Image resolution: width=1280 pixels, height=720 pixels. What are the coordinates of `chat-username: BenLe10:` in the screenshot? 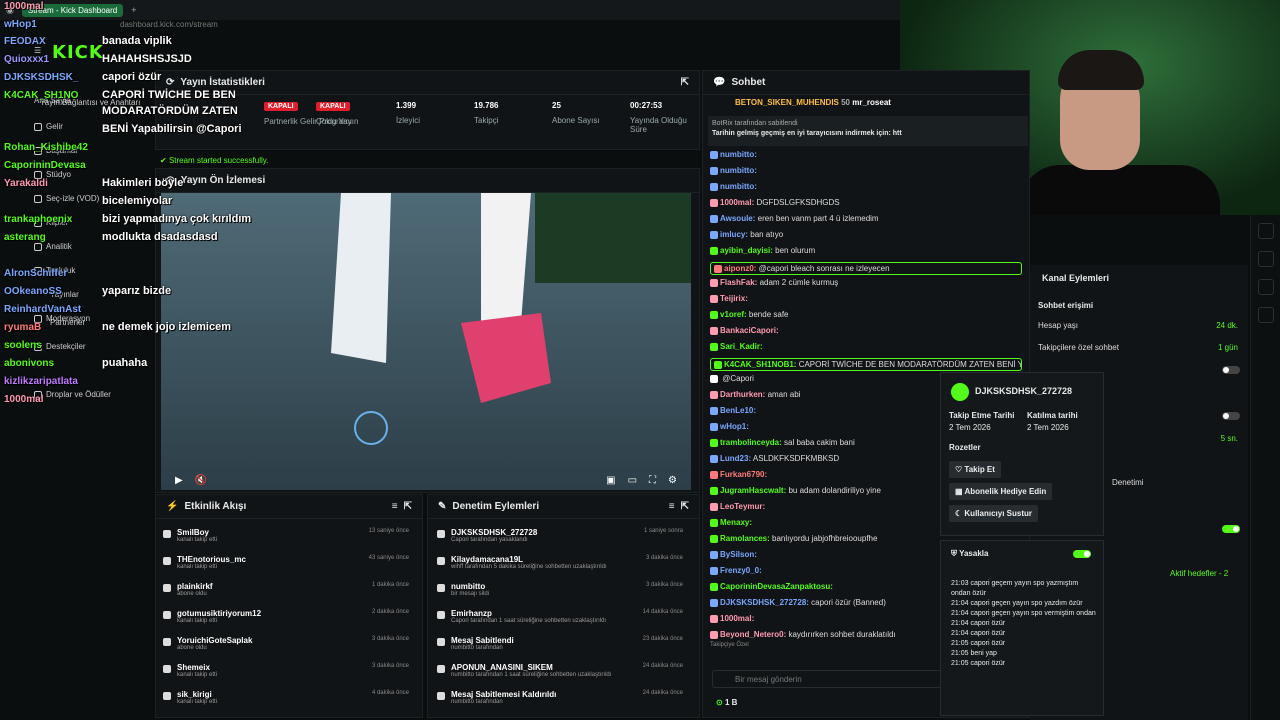 It's located at (738, 410).